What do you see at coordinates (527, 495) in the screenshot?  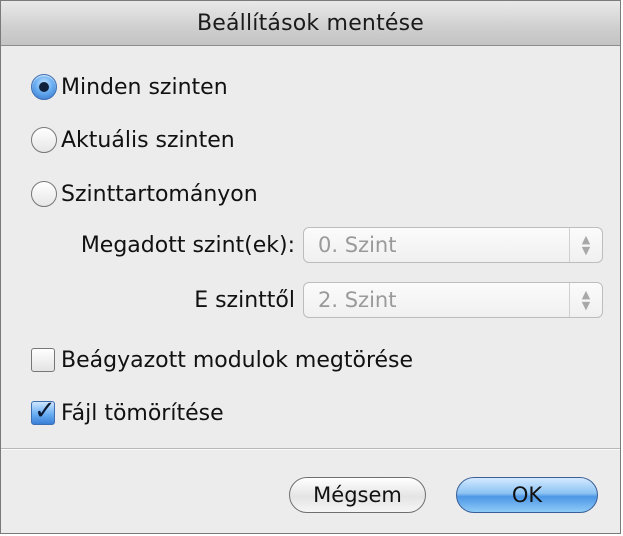 I see `ok-button: OK` at bounding box center [527, 495].